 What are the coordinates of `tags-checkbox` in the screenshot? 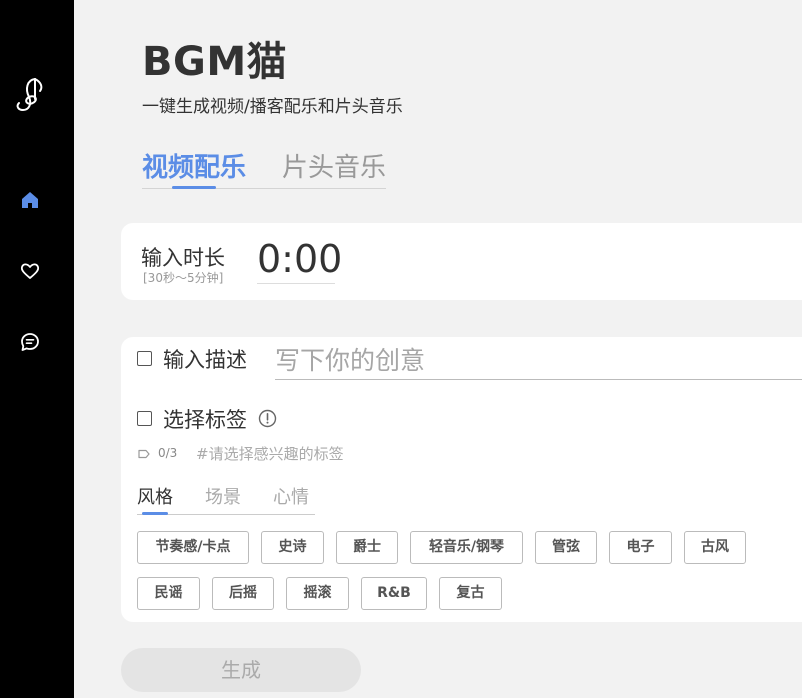 It's located at (144, 418).